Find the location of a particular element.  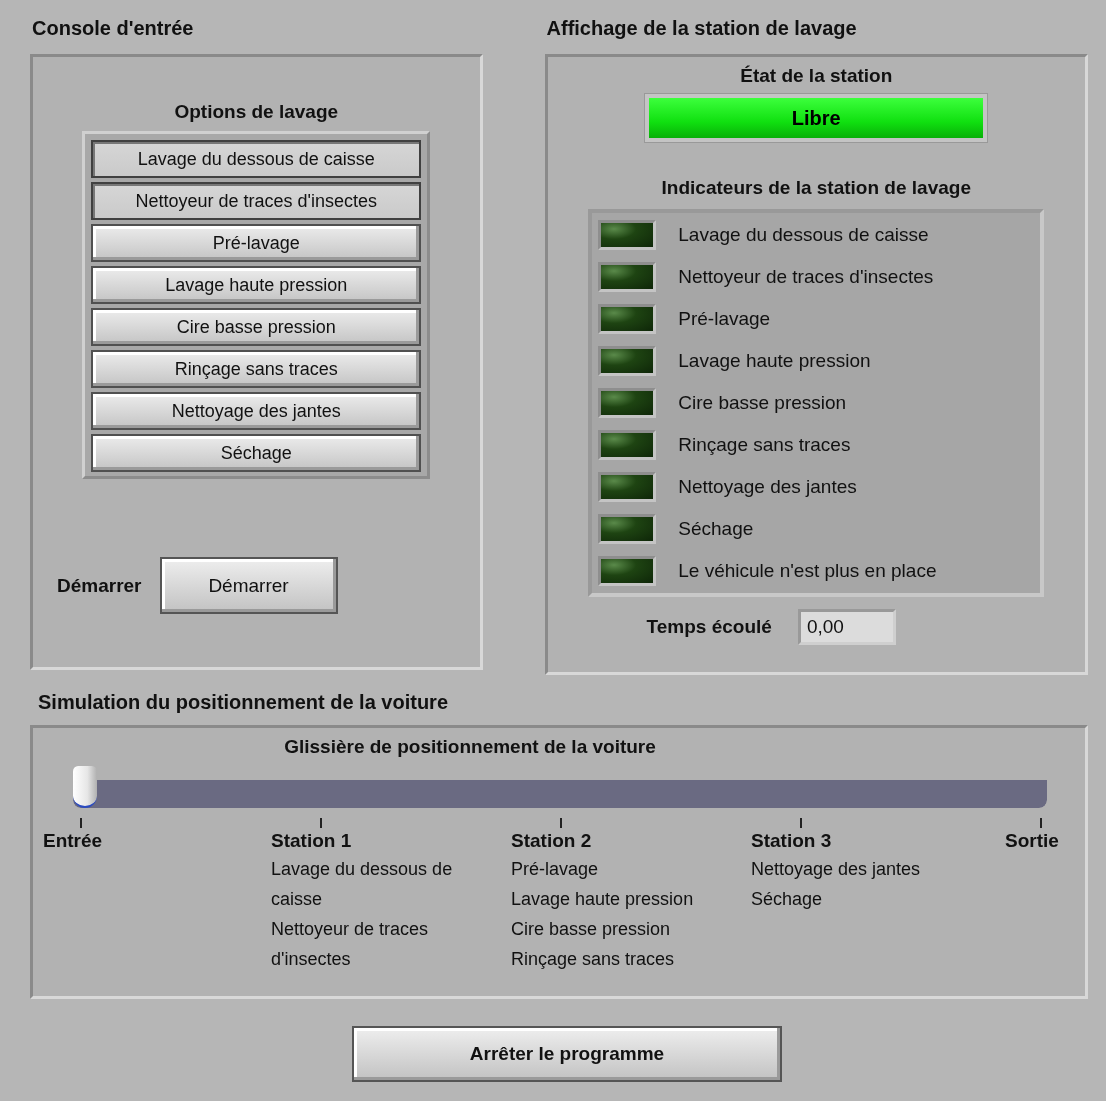

station-detail: Lavage du dessous de caisse is located at coordinates (362, 884).